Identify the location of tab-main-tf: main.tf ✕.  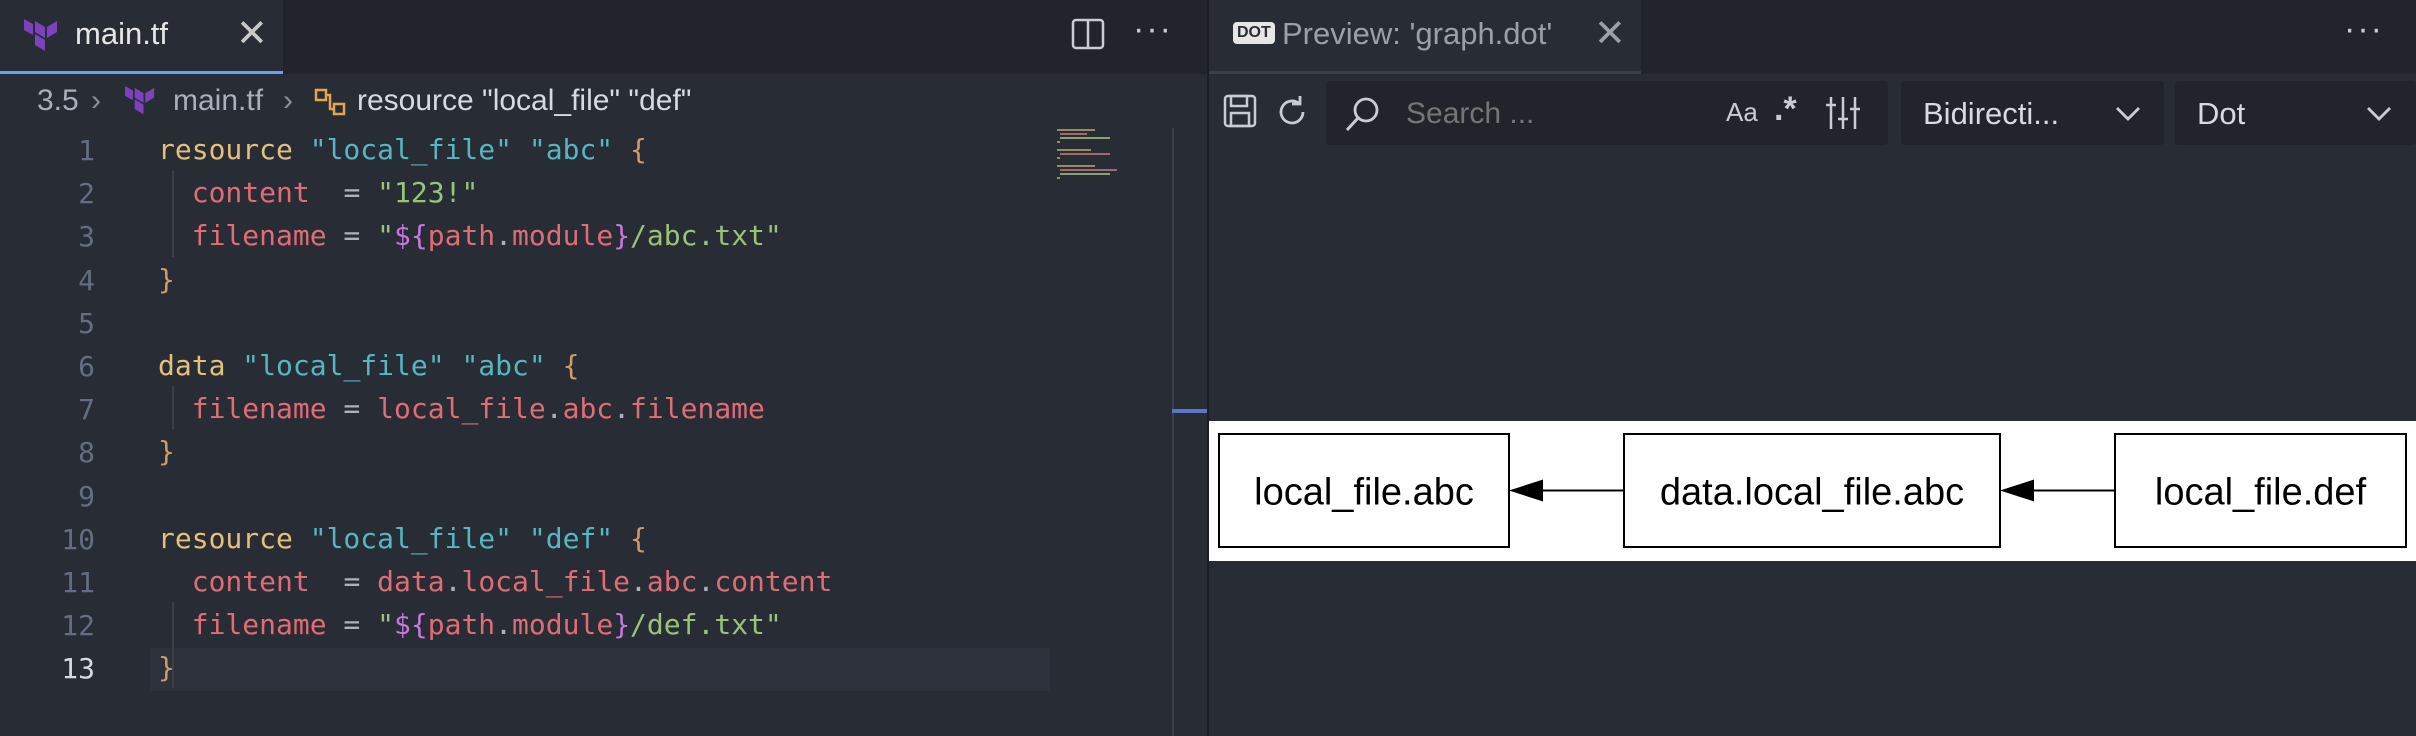
(141, 37).